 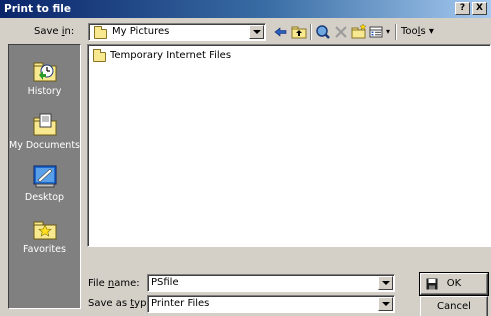 I want to click on views-icon, so click(x=376, y=32).